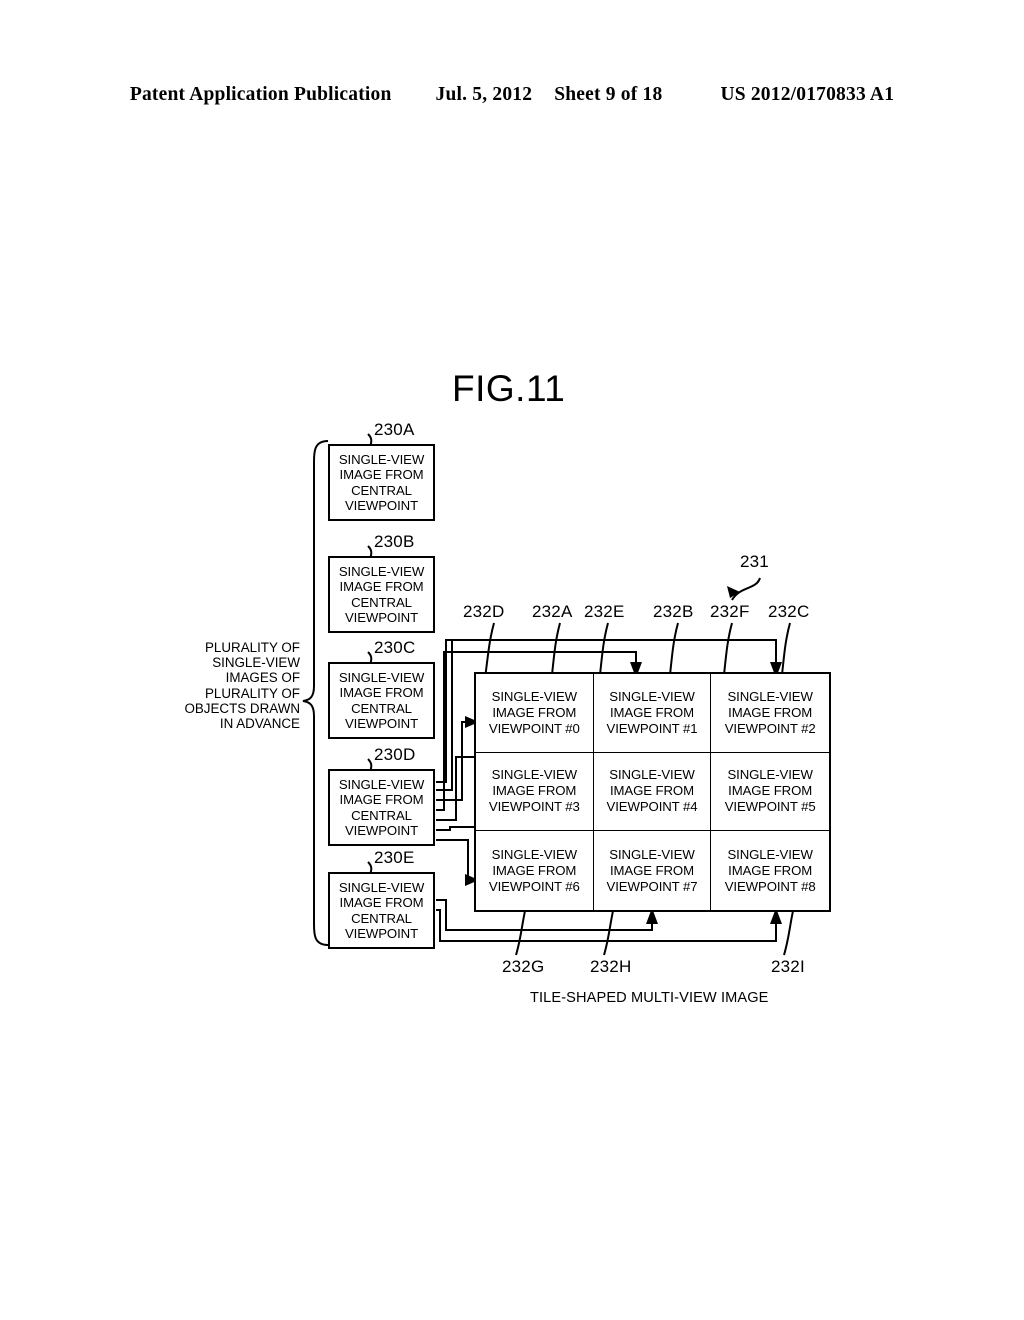 The height and width of the screenshot is (1320, 1024). I want to click on source-box-230C-line-3: CENTRAL, so click(381, 708).